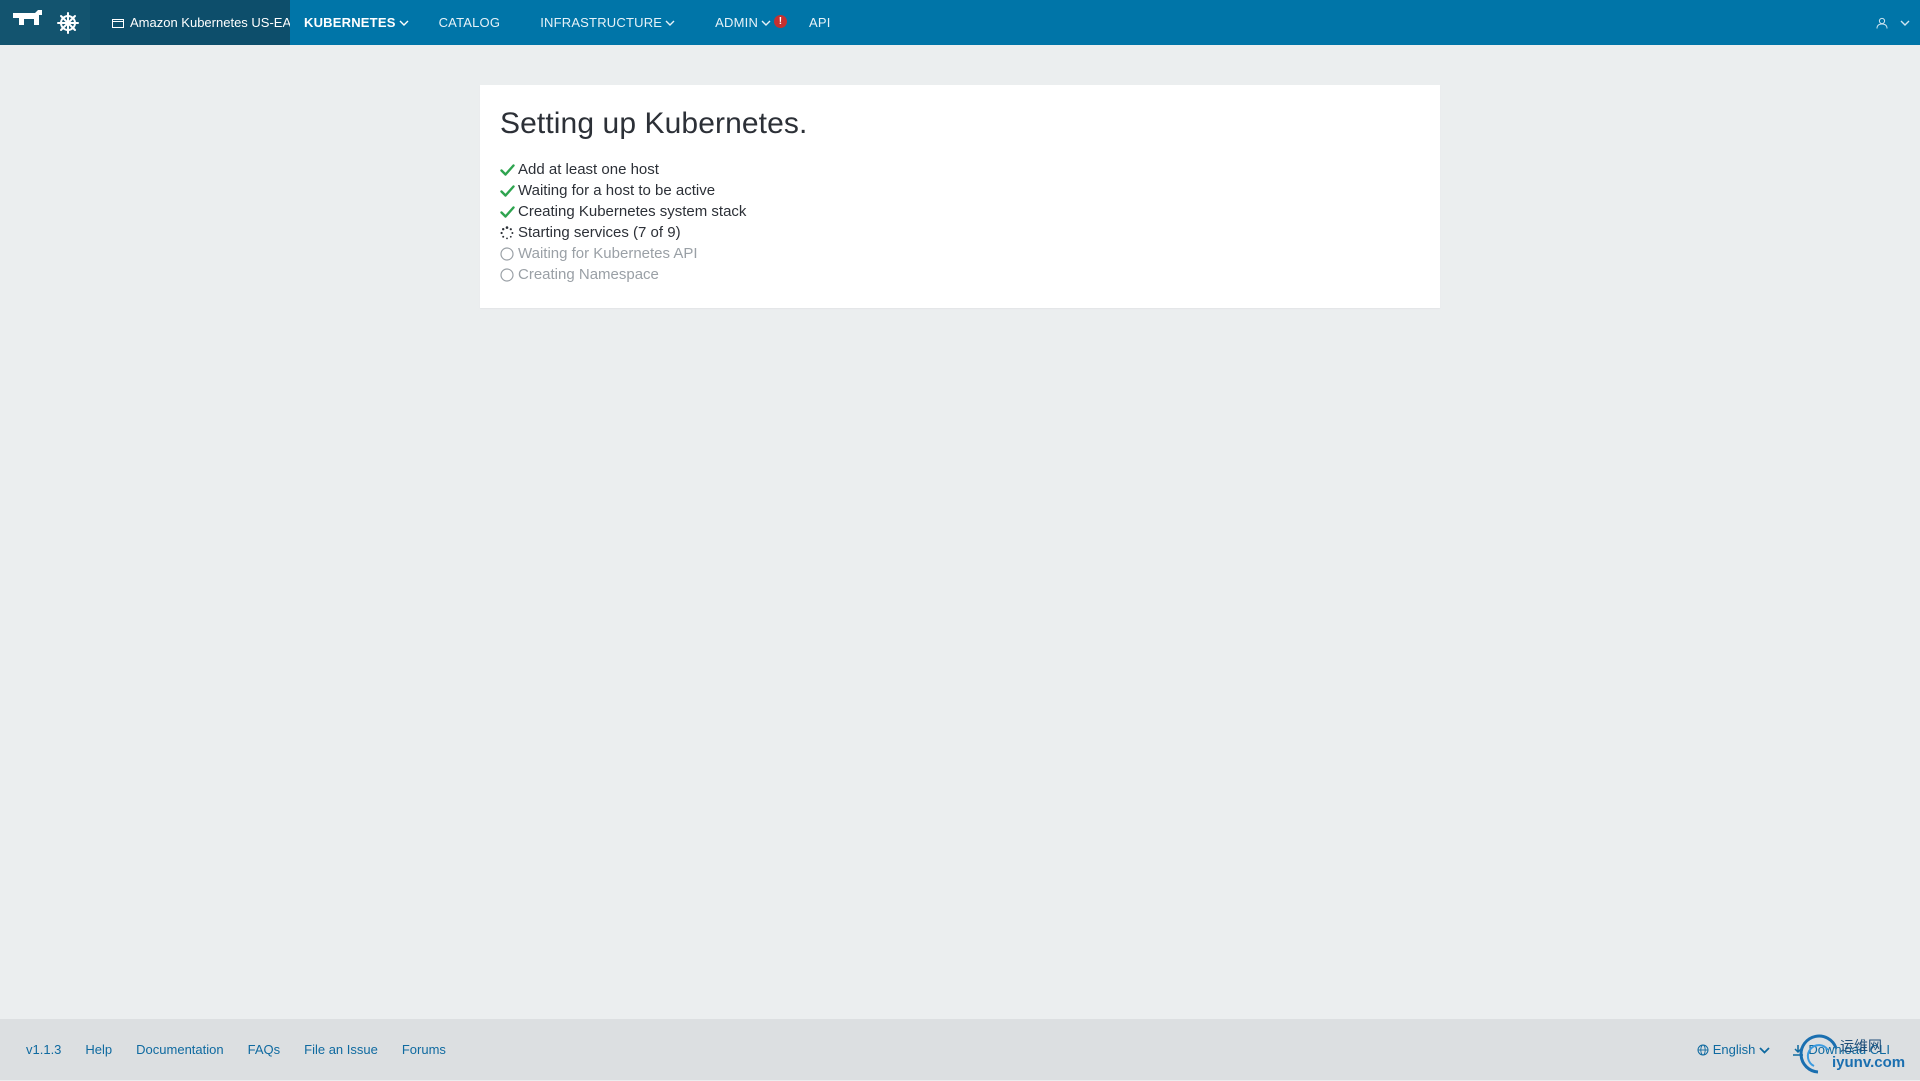 The image size is (1920, 1081). What do you see at coordinates (588, 169) in the screenshot?
I see `step-label: Add at least one host` at bounding box center [588, 169].